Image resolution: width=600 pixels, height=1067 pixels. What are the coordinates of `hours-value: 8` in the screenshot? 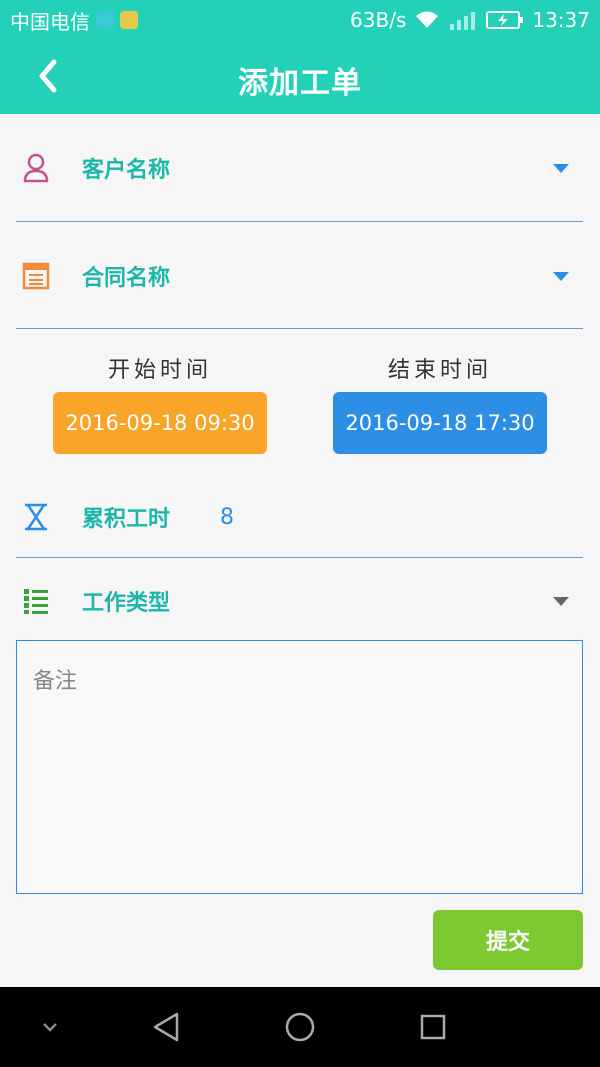 It's located at (227, 517).